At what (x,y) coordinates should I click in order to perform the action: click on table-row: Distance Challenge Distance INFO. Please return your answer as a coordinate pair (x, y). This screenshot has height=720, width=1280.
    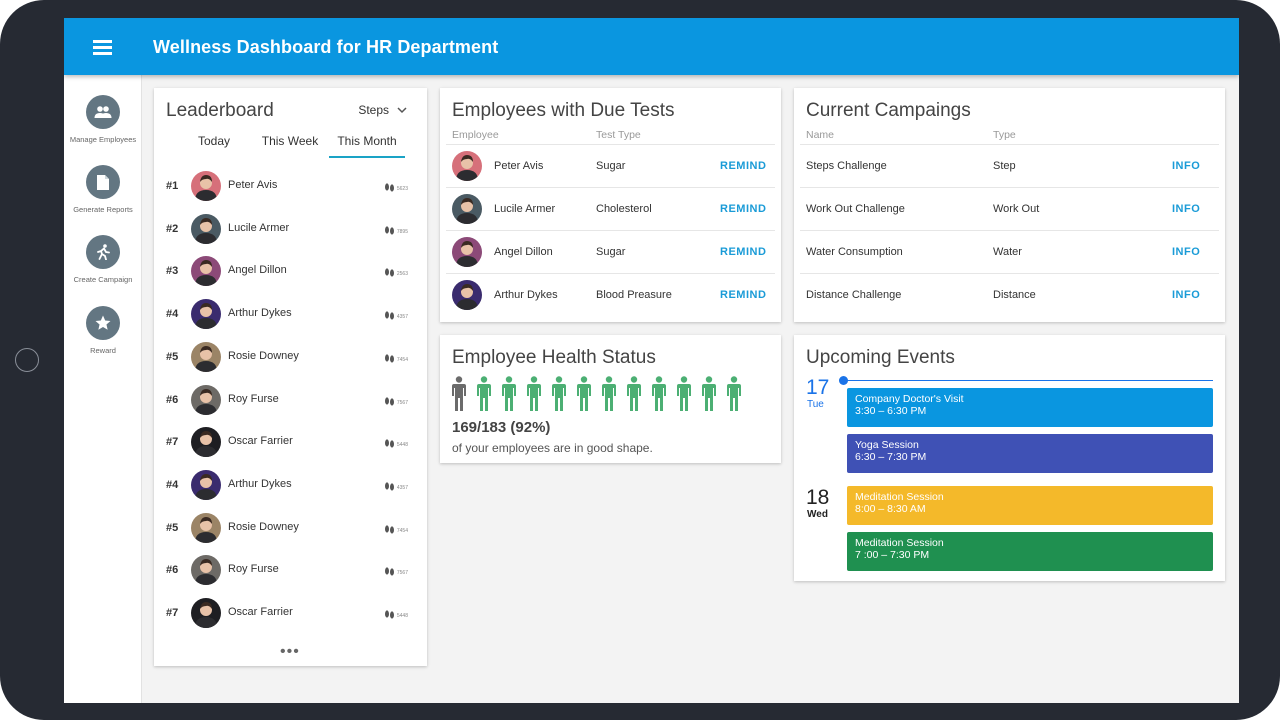
    Looking at the image, I should click on (1009, 294).